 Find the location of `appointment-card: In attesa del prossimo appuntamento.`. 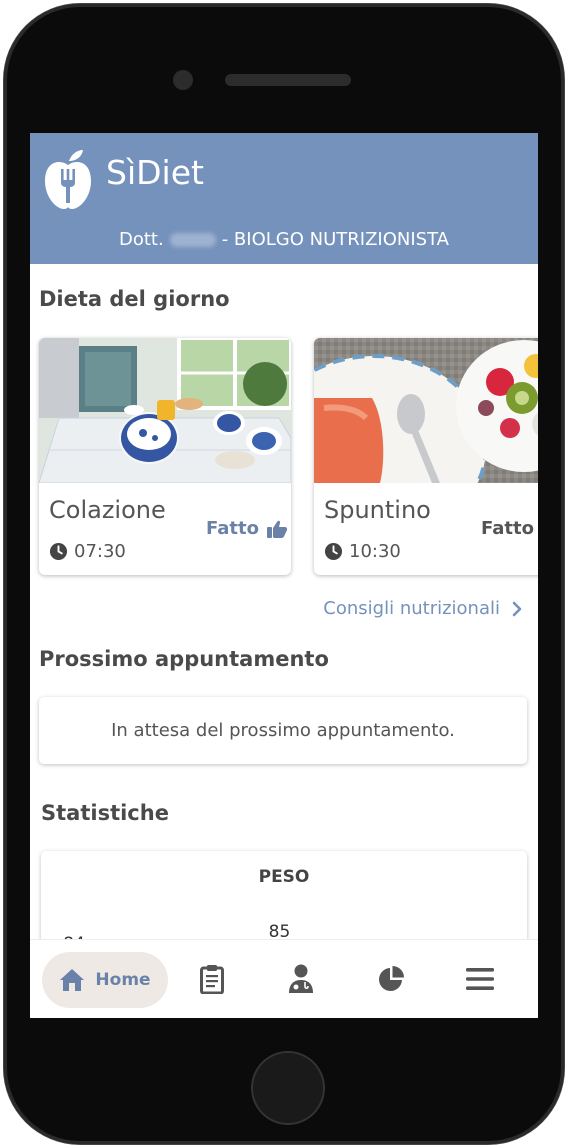

appointment-card: In attesa del prossimo appuntamento. is located at coordinates (283, 730).